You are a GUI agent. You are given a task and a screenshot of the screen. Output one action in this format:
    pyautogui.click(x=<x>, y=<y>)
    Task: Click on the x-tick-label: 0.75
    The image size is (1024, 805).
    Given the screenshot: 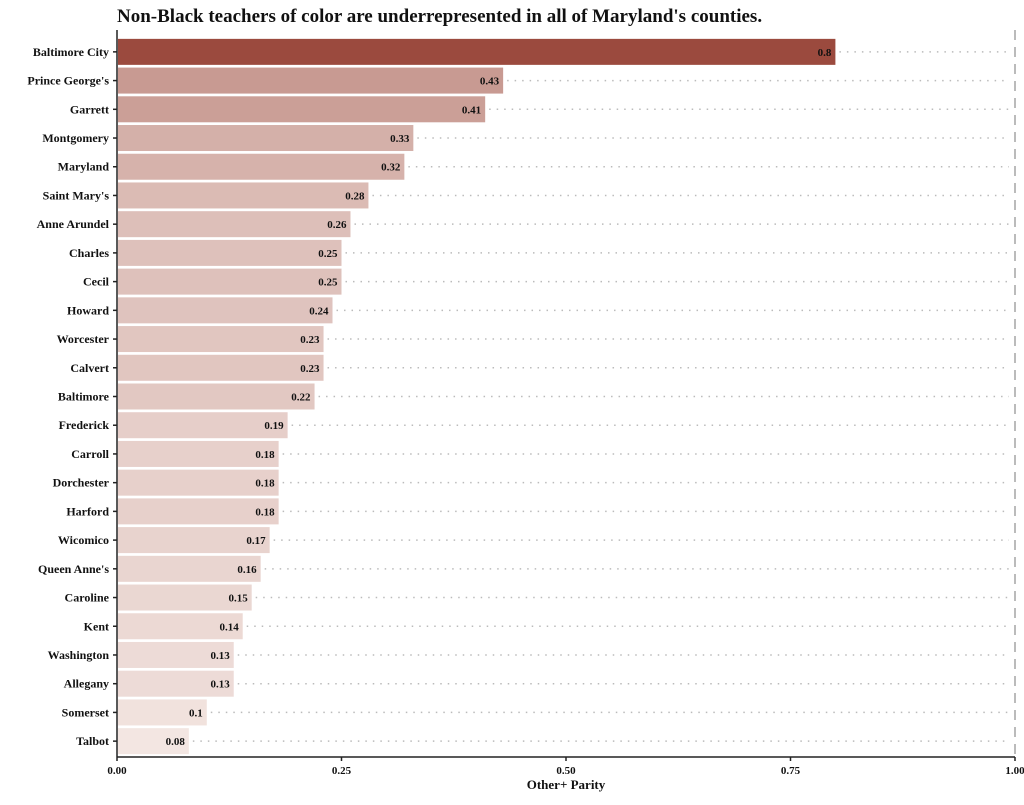 What is the action you would take?
    pyautogui.click(x=791, y=771)
    